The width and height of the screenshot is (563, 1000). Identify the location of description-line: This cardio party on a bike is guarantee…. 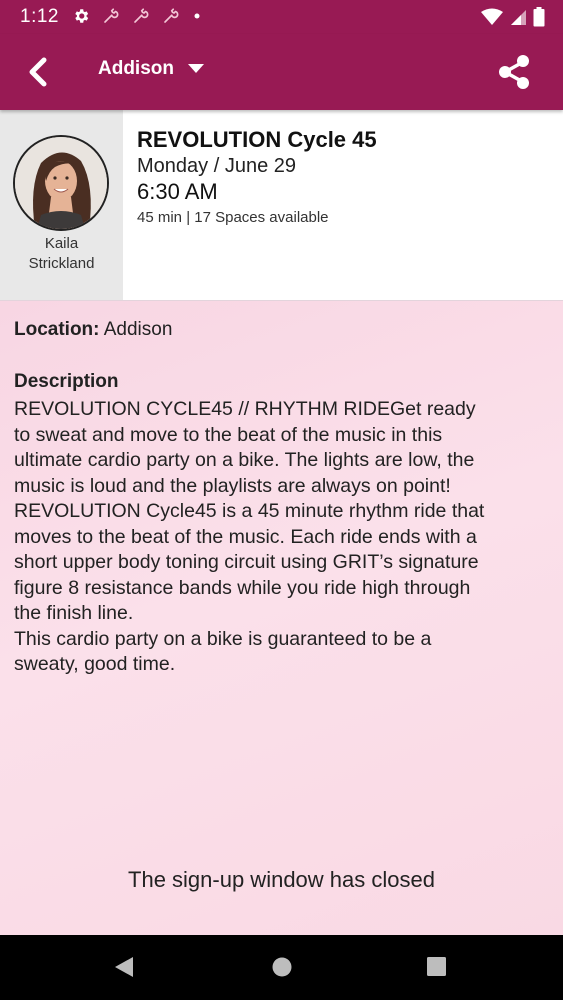
(223, 638).